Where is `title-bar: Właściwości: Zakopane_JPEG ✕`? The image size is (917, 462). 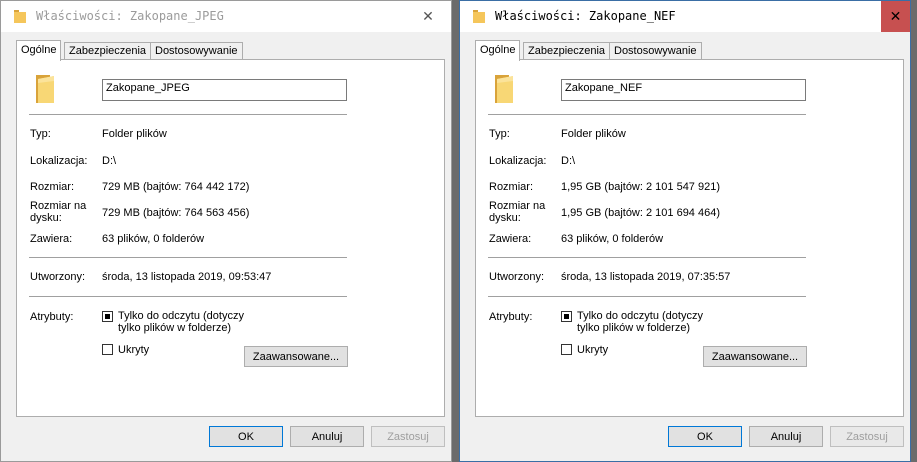 title-bar: Właściwości: Zakopane_JPEG ✕ is located at coordinates (226, 16).